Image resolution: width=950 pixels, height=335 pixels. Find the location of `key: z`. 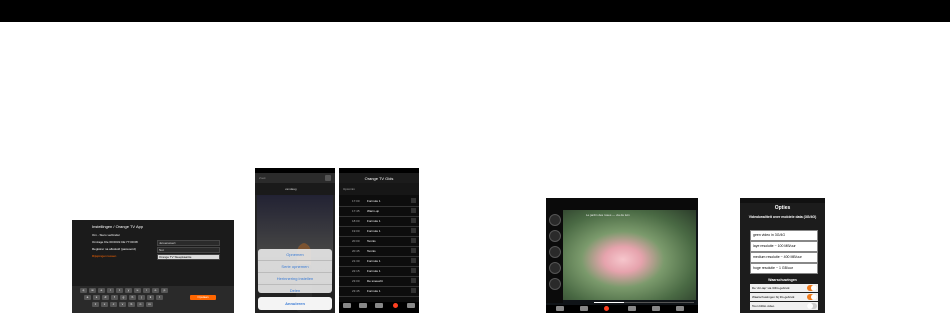

key: z is located at coordinates (95, 304).